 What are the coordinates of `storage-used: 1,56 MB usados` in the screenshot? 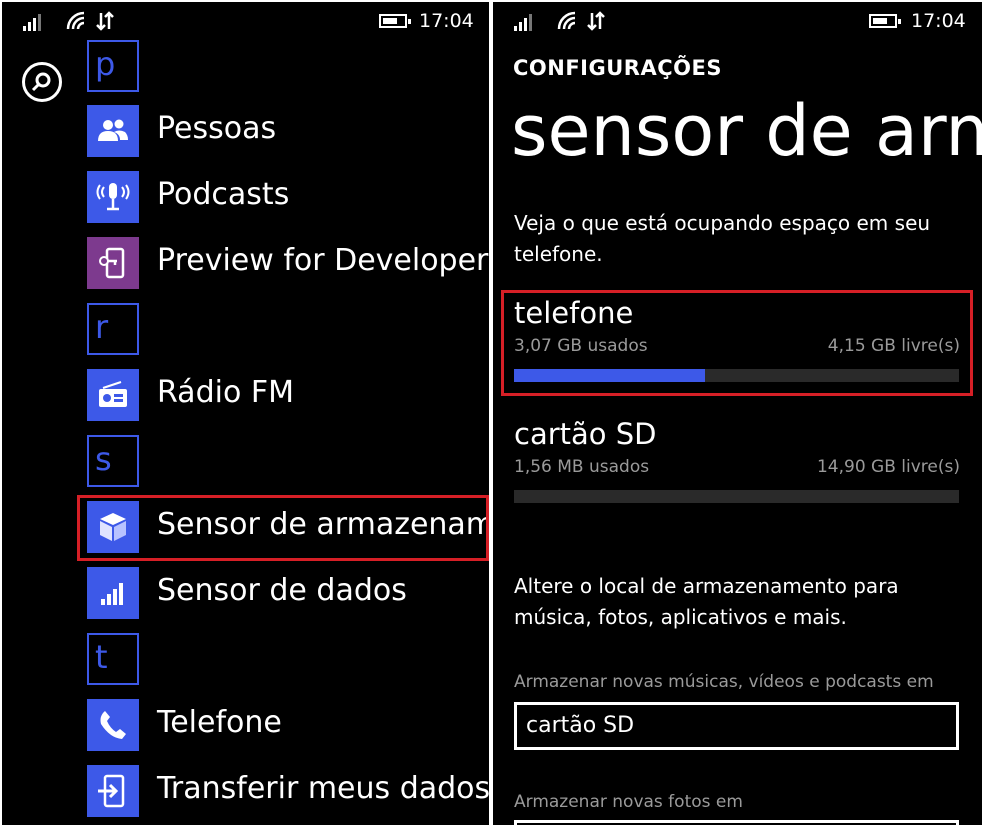 It's located at (582, 467).